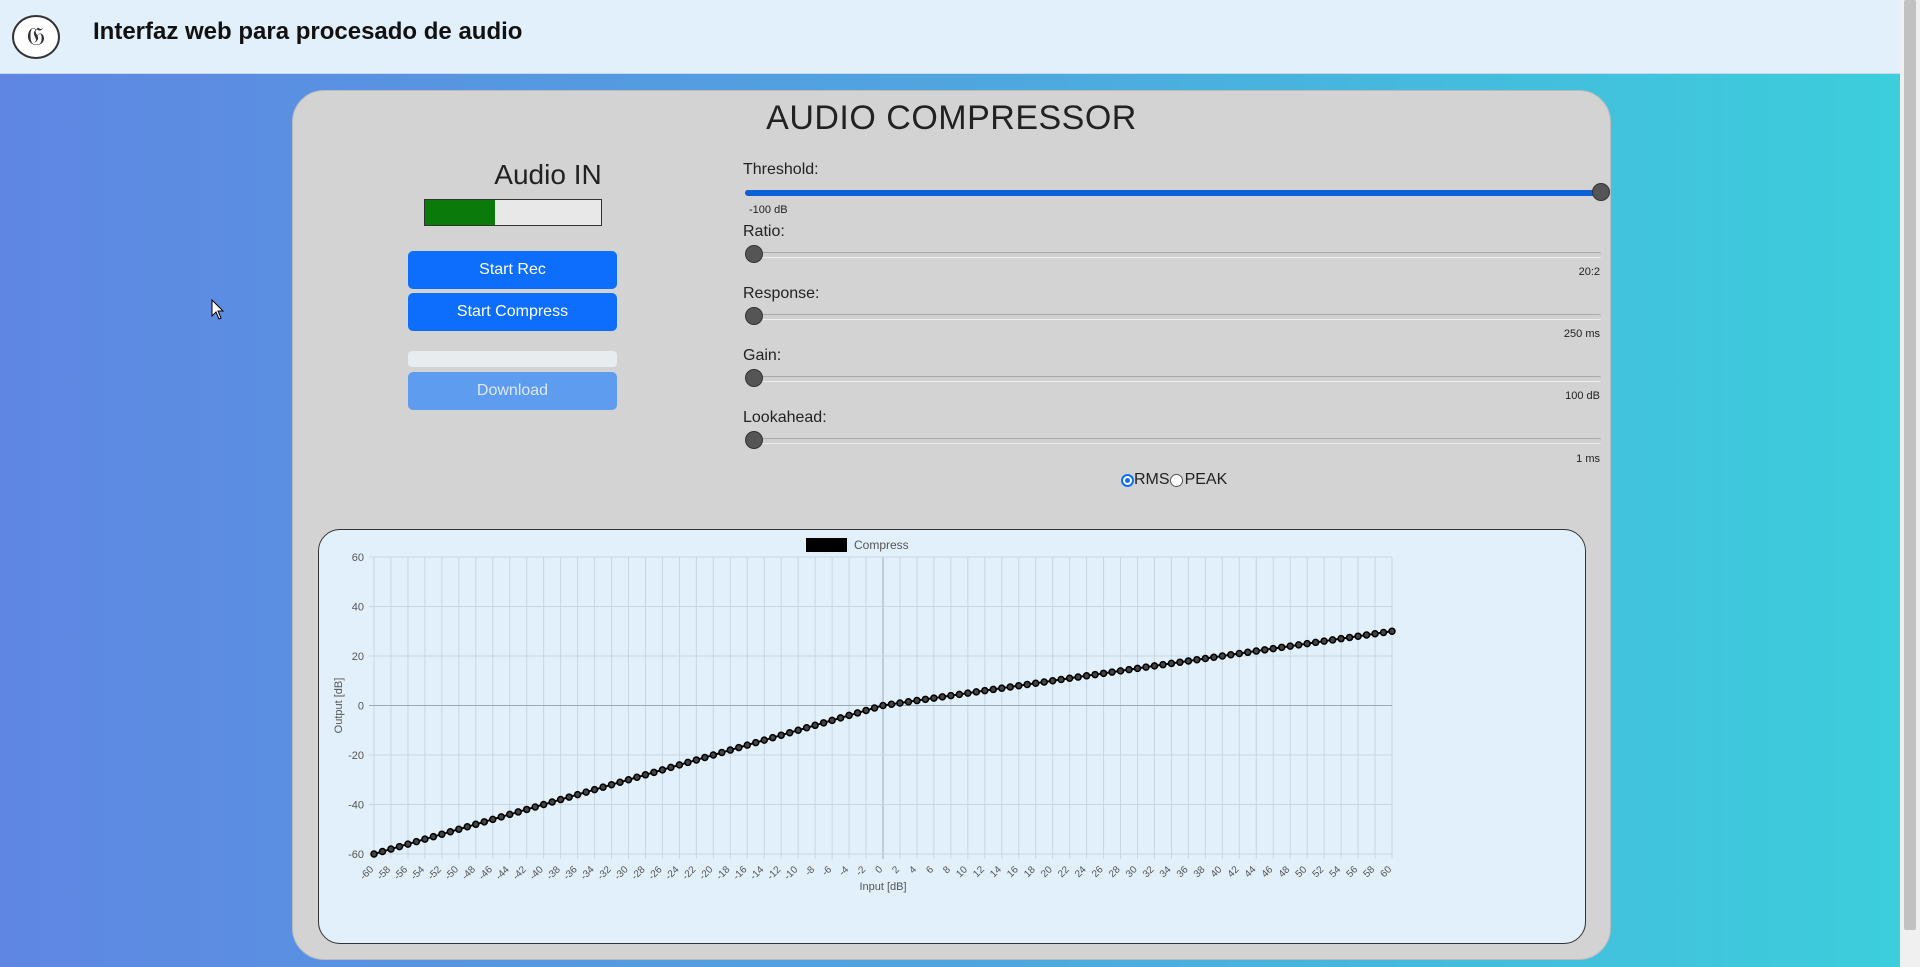 Image resolution: width=1920 pixels, height=967 pixels. I want to click on x-tick-label: 58, so click(1370, 872).